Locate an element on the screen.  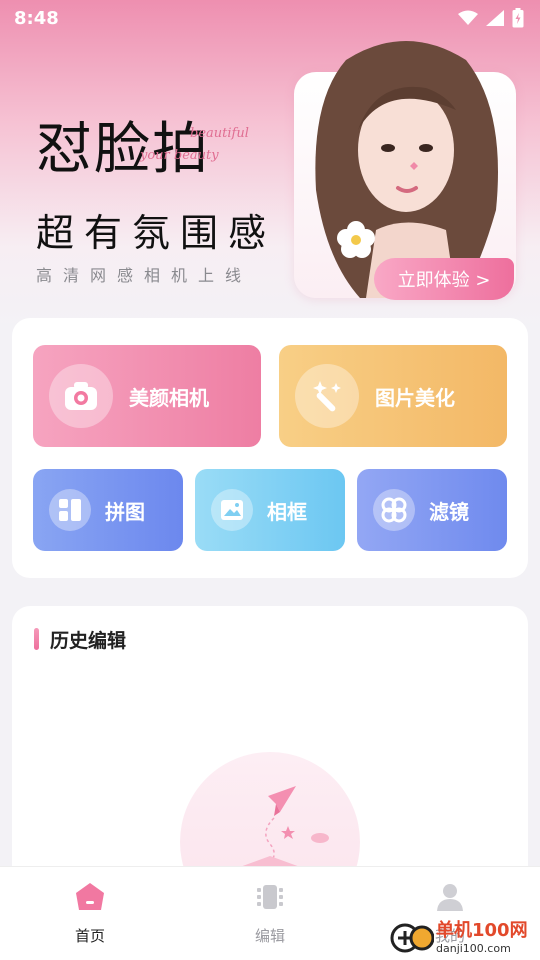
watermark-line1: 单机100网 is located at coordinates (482, 930).